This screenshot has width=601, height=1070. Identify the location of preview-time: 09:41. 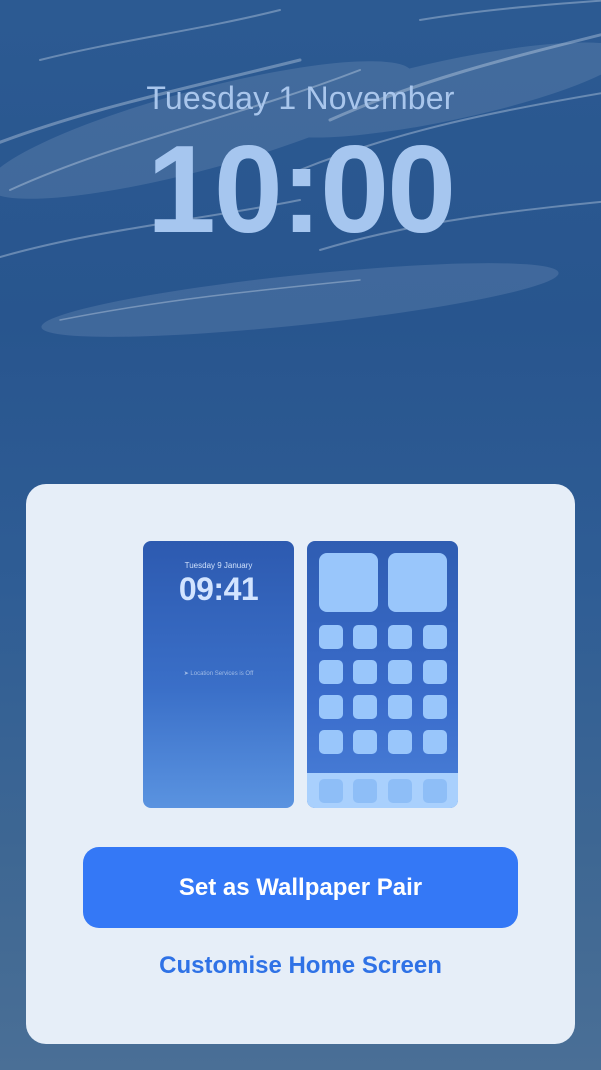
(218, 589).